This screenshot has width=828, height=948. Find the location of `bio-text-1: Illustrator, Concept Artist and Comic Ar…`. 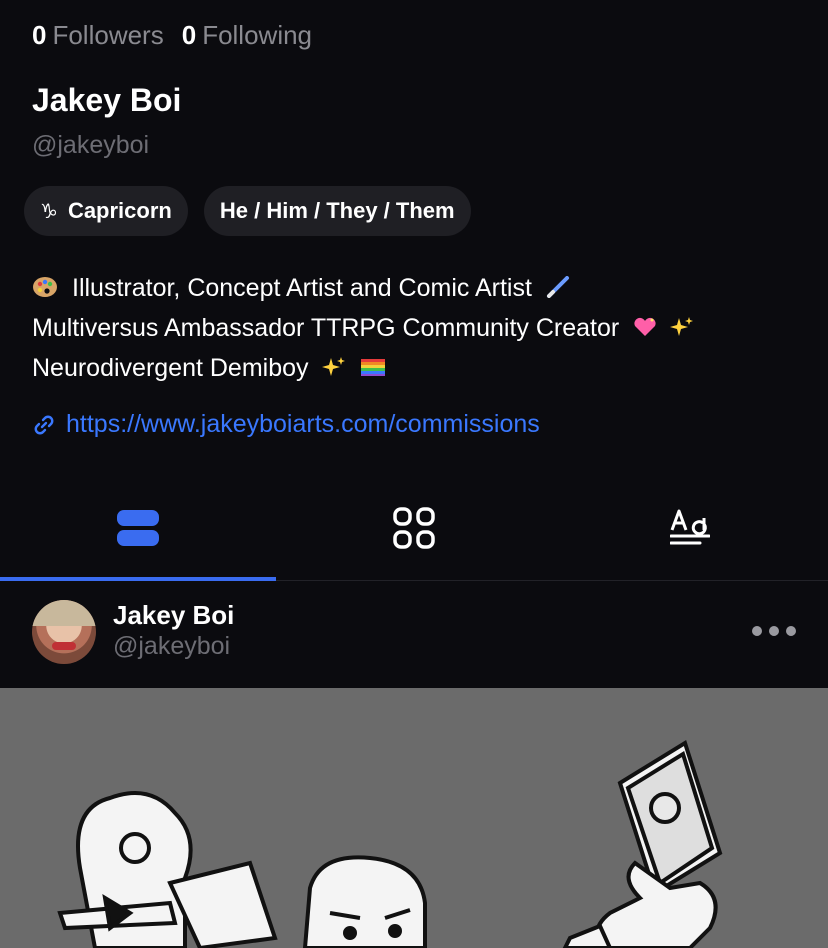

bio-text-1: Illustrator, Concept Artist and Comic Ar… is located at coordinates (302, 288).